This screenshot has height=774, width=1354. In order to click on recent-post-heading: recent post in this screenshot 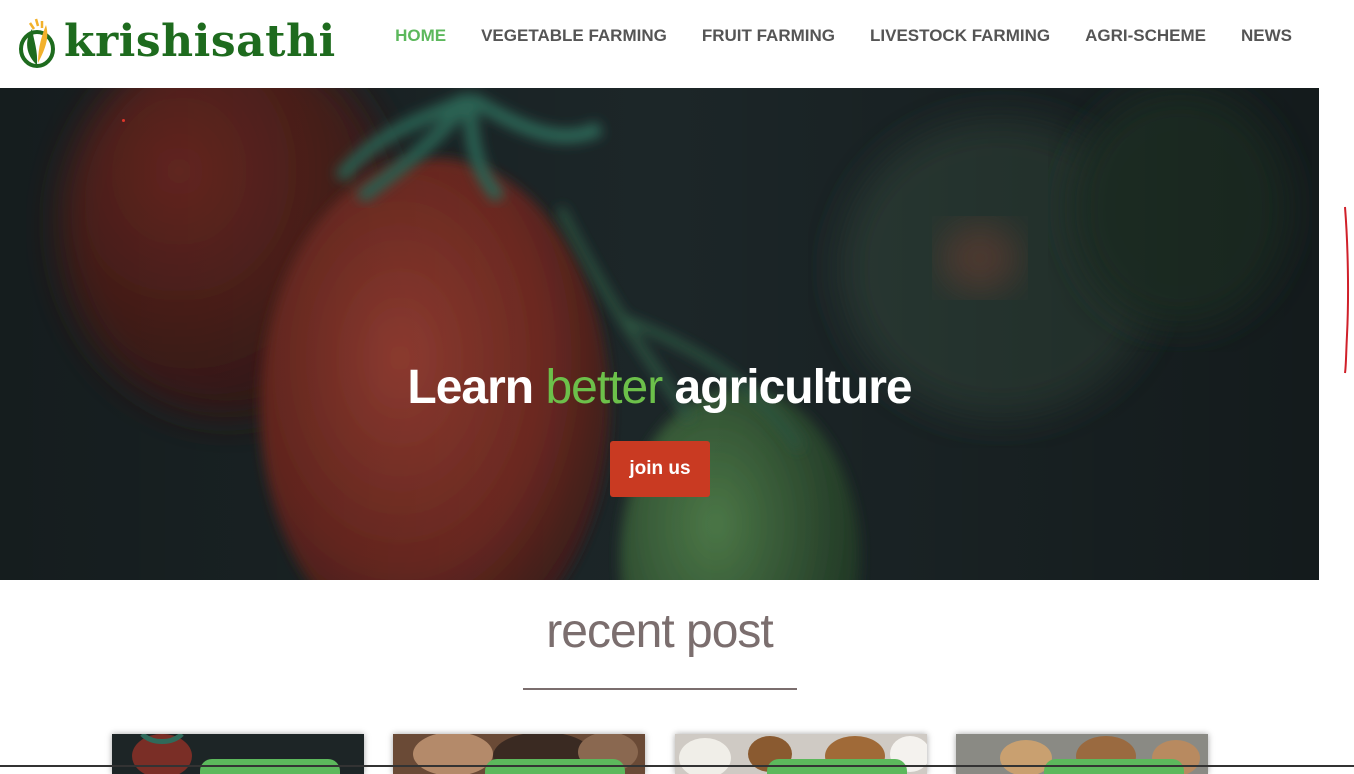, I will do `click(659, 631)`.